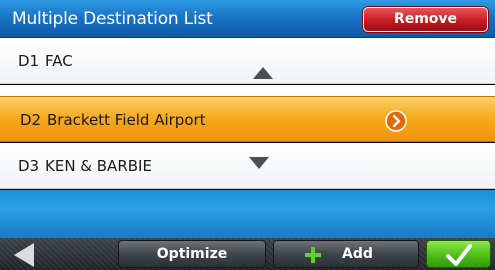 The width and height of the screenshot is (495, 270). I want to click on destination-code: D1, so click(29, 61).